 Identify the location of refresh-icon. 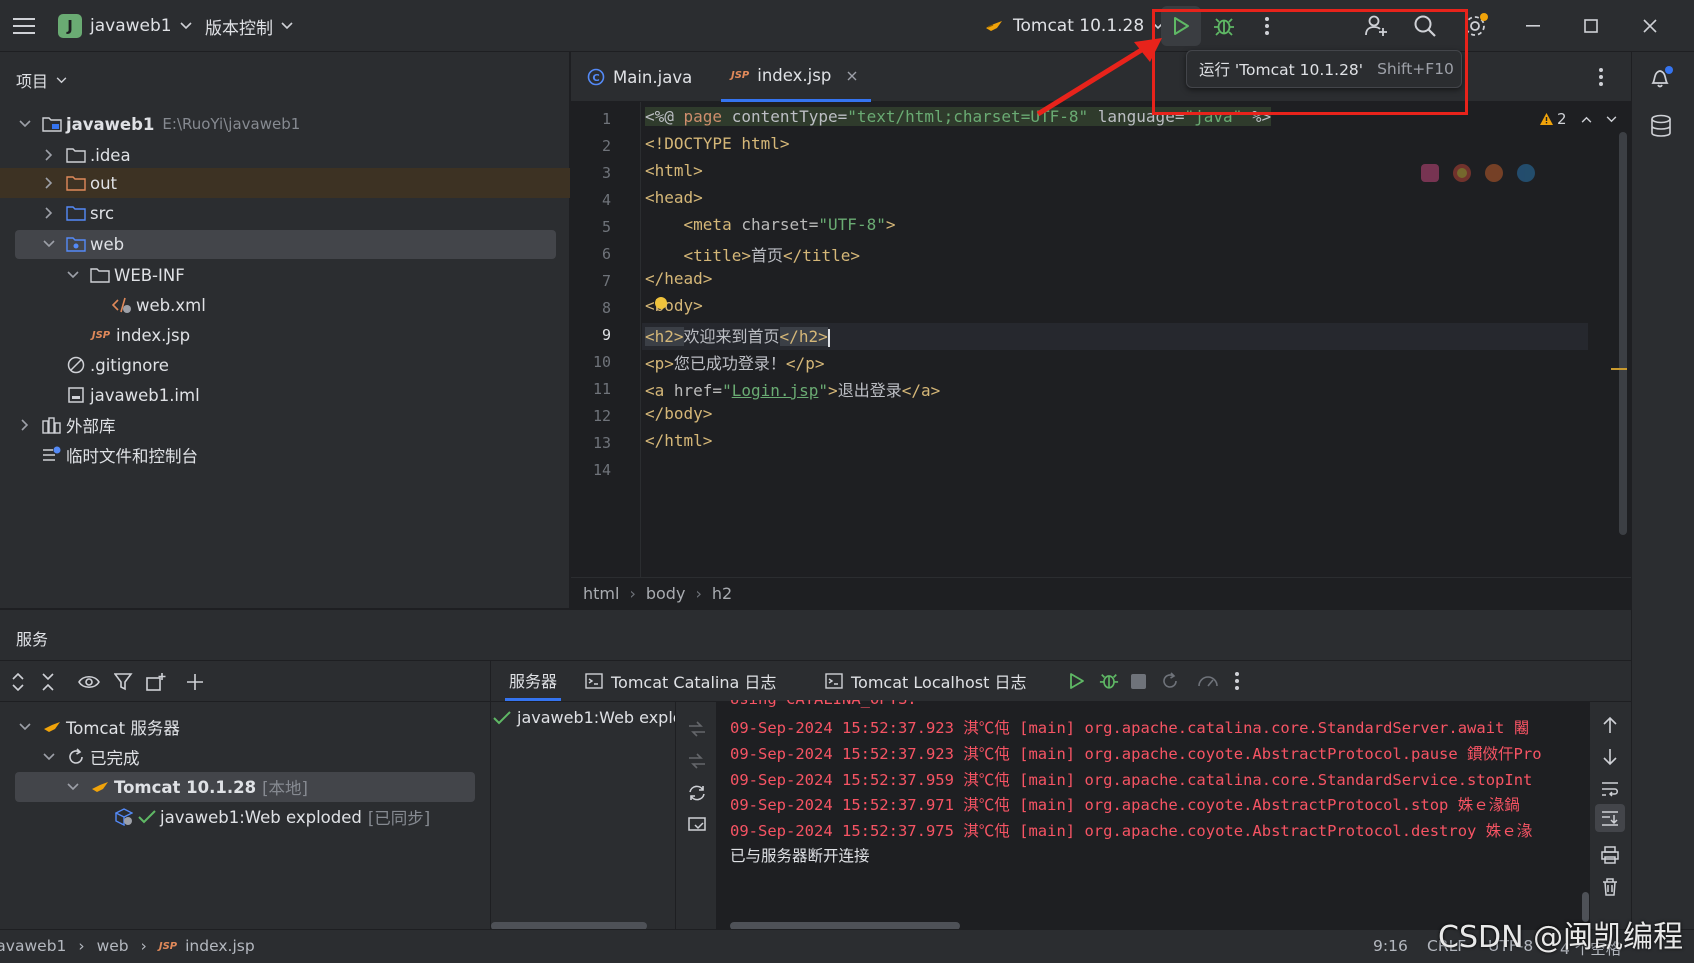
(697, 793).